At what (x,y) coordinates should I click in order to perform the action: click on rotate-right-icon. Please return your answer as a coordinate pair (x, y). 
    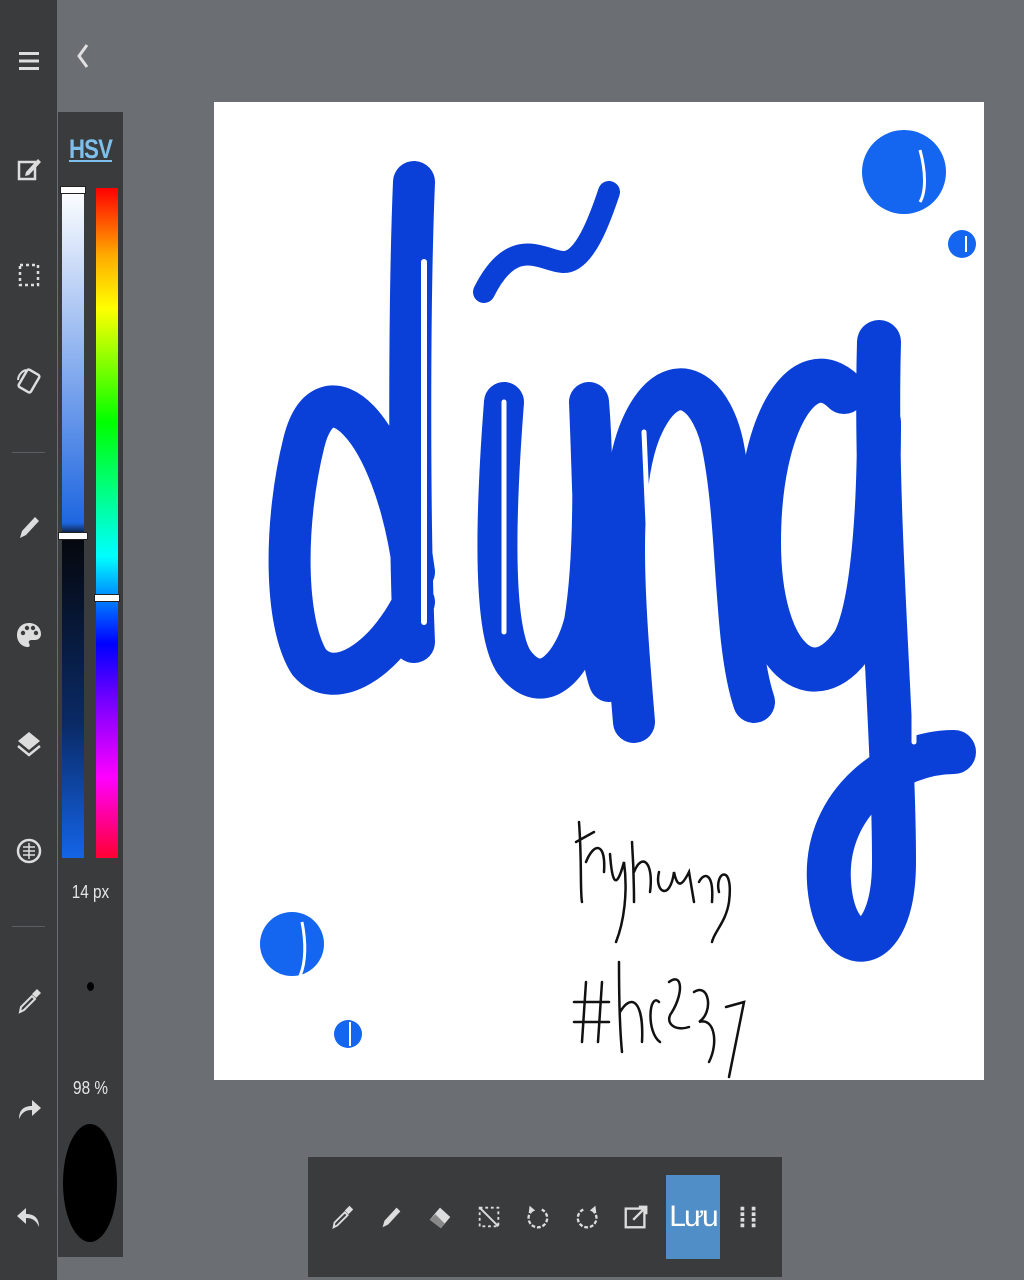
    Looking at the image, I should click on (587, 1217).